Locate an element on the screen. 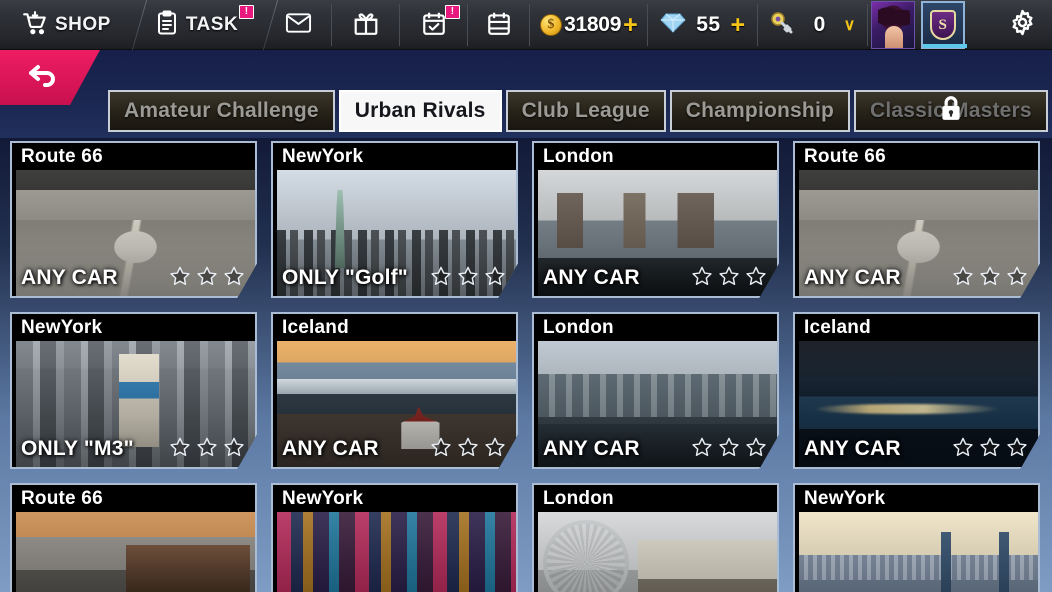 The image size is (1052, 592). rank-letter: S is located at coordinates (942, 25).